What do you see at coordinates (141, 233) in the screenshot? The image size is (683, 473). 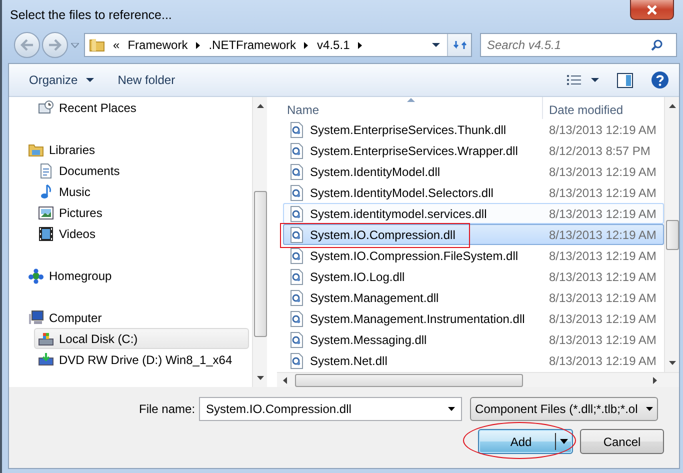 I see `nav-item: Videos` at bounding box center [141, 233].